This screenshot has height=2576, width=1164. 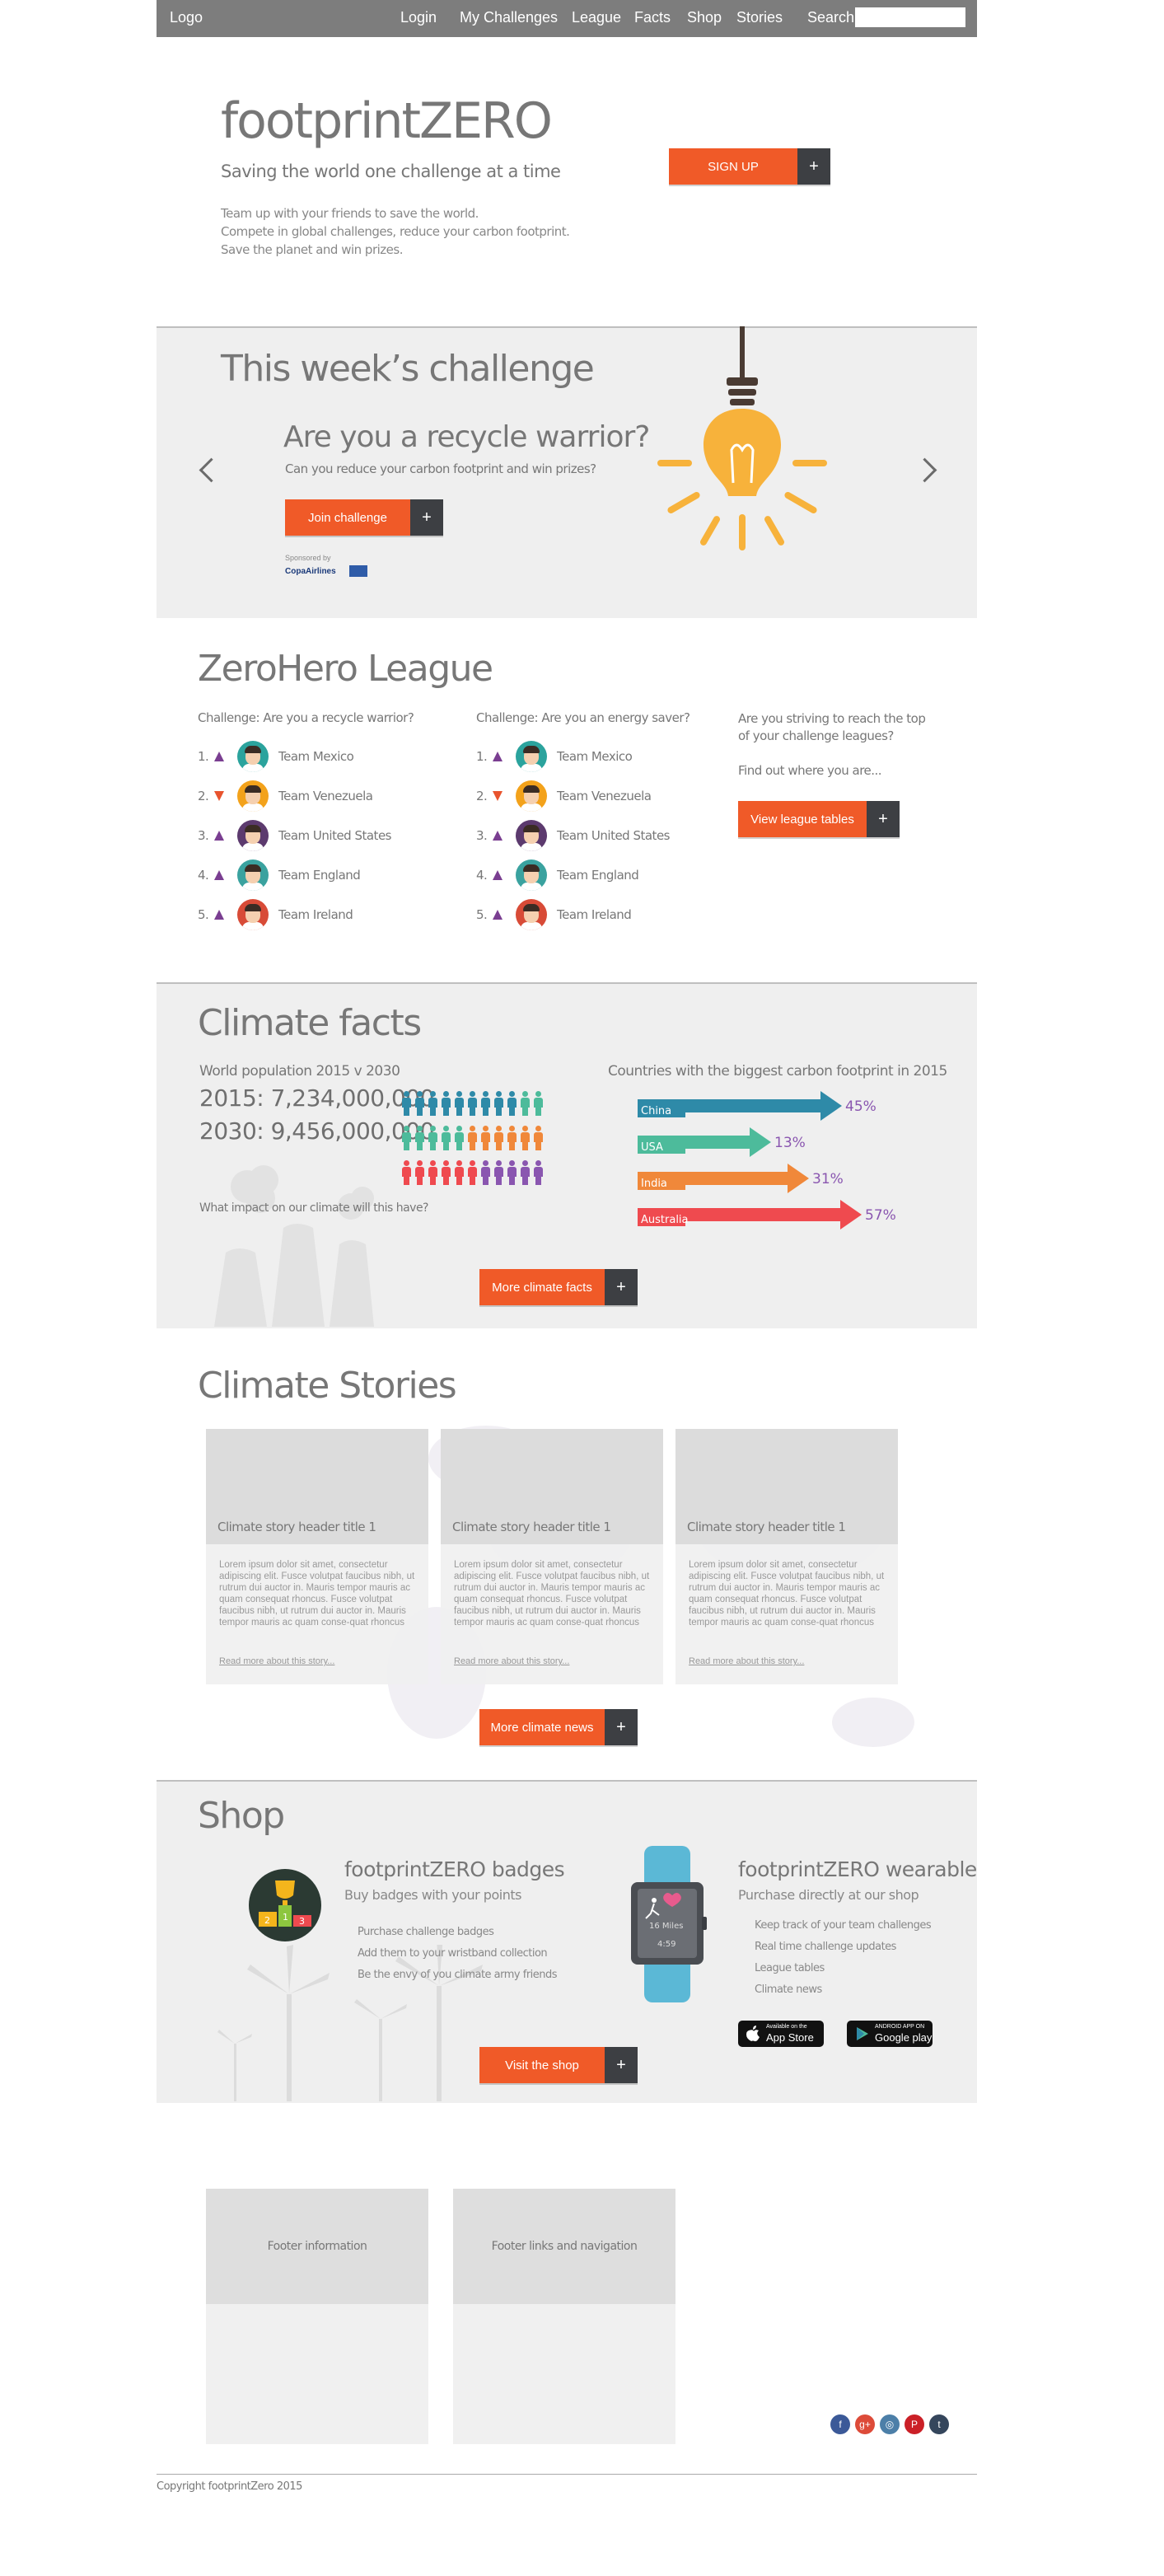 I want to click on power-plant-illustration, so click(x=294, y=1246).